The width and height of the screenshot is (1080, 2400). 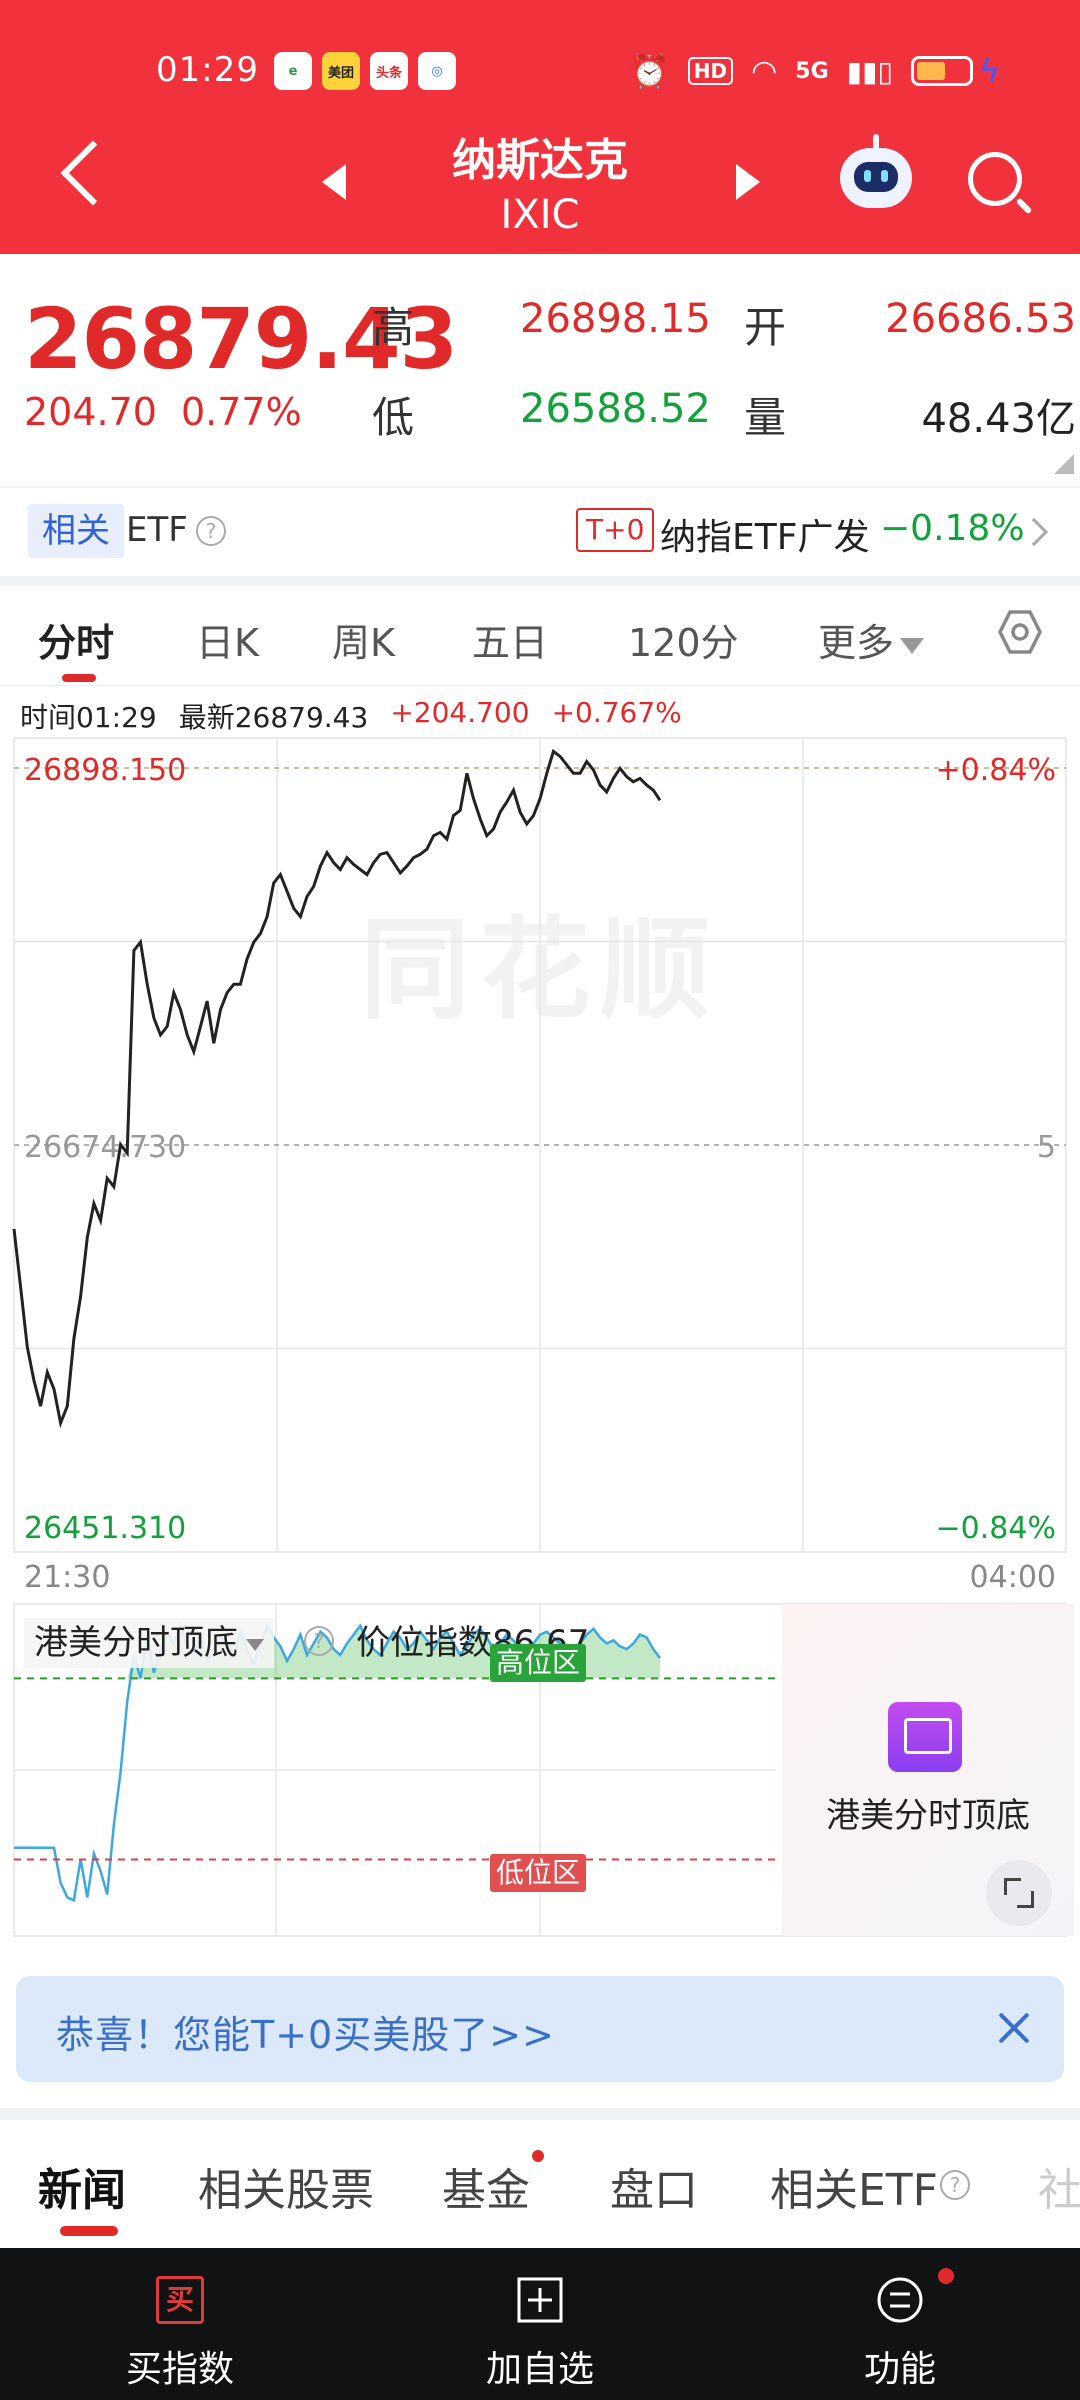 I want to click on high-zone-tag: 高位区, so click(x=538, y=1663).